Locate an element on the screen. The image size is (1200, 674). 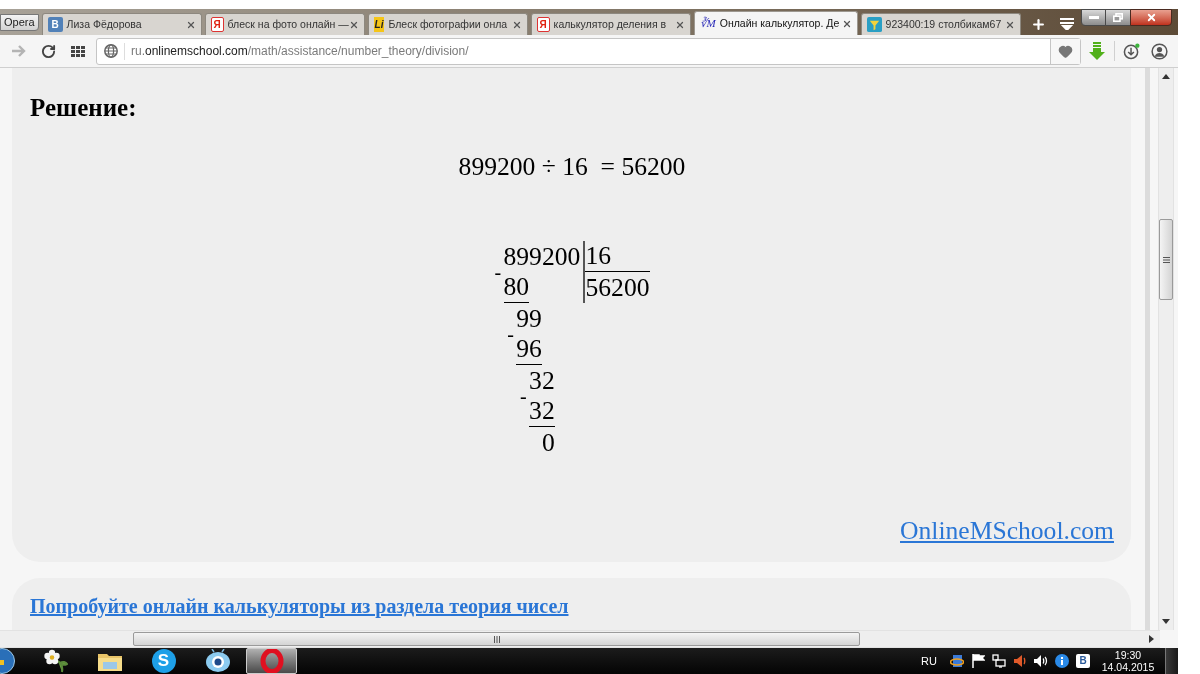
browser-tab: Я калькулятор деления в is located at coordinates (610, 24).